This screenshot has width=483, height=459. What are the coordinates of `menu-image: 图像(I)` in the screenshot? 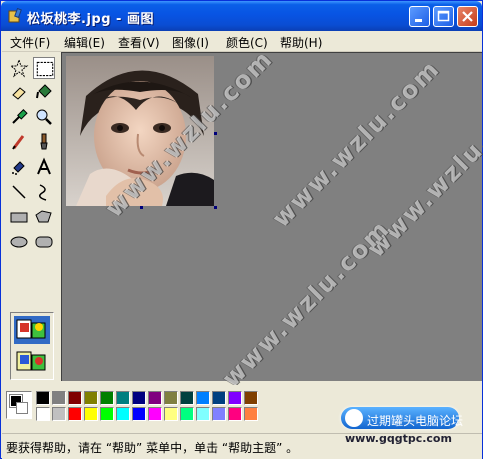 It's located at (190, 42).